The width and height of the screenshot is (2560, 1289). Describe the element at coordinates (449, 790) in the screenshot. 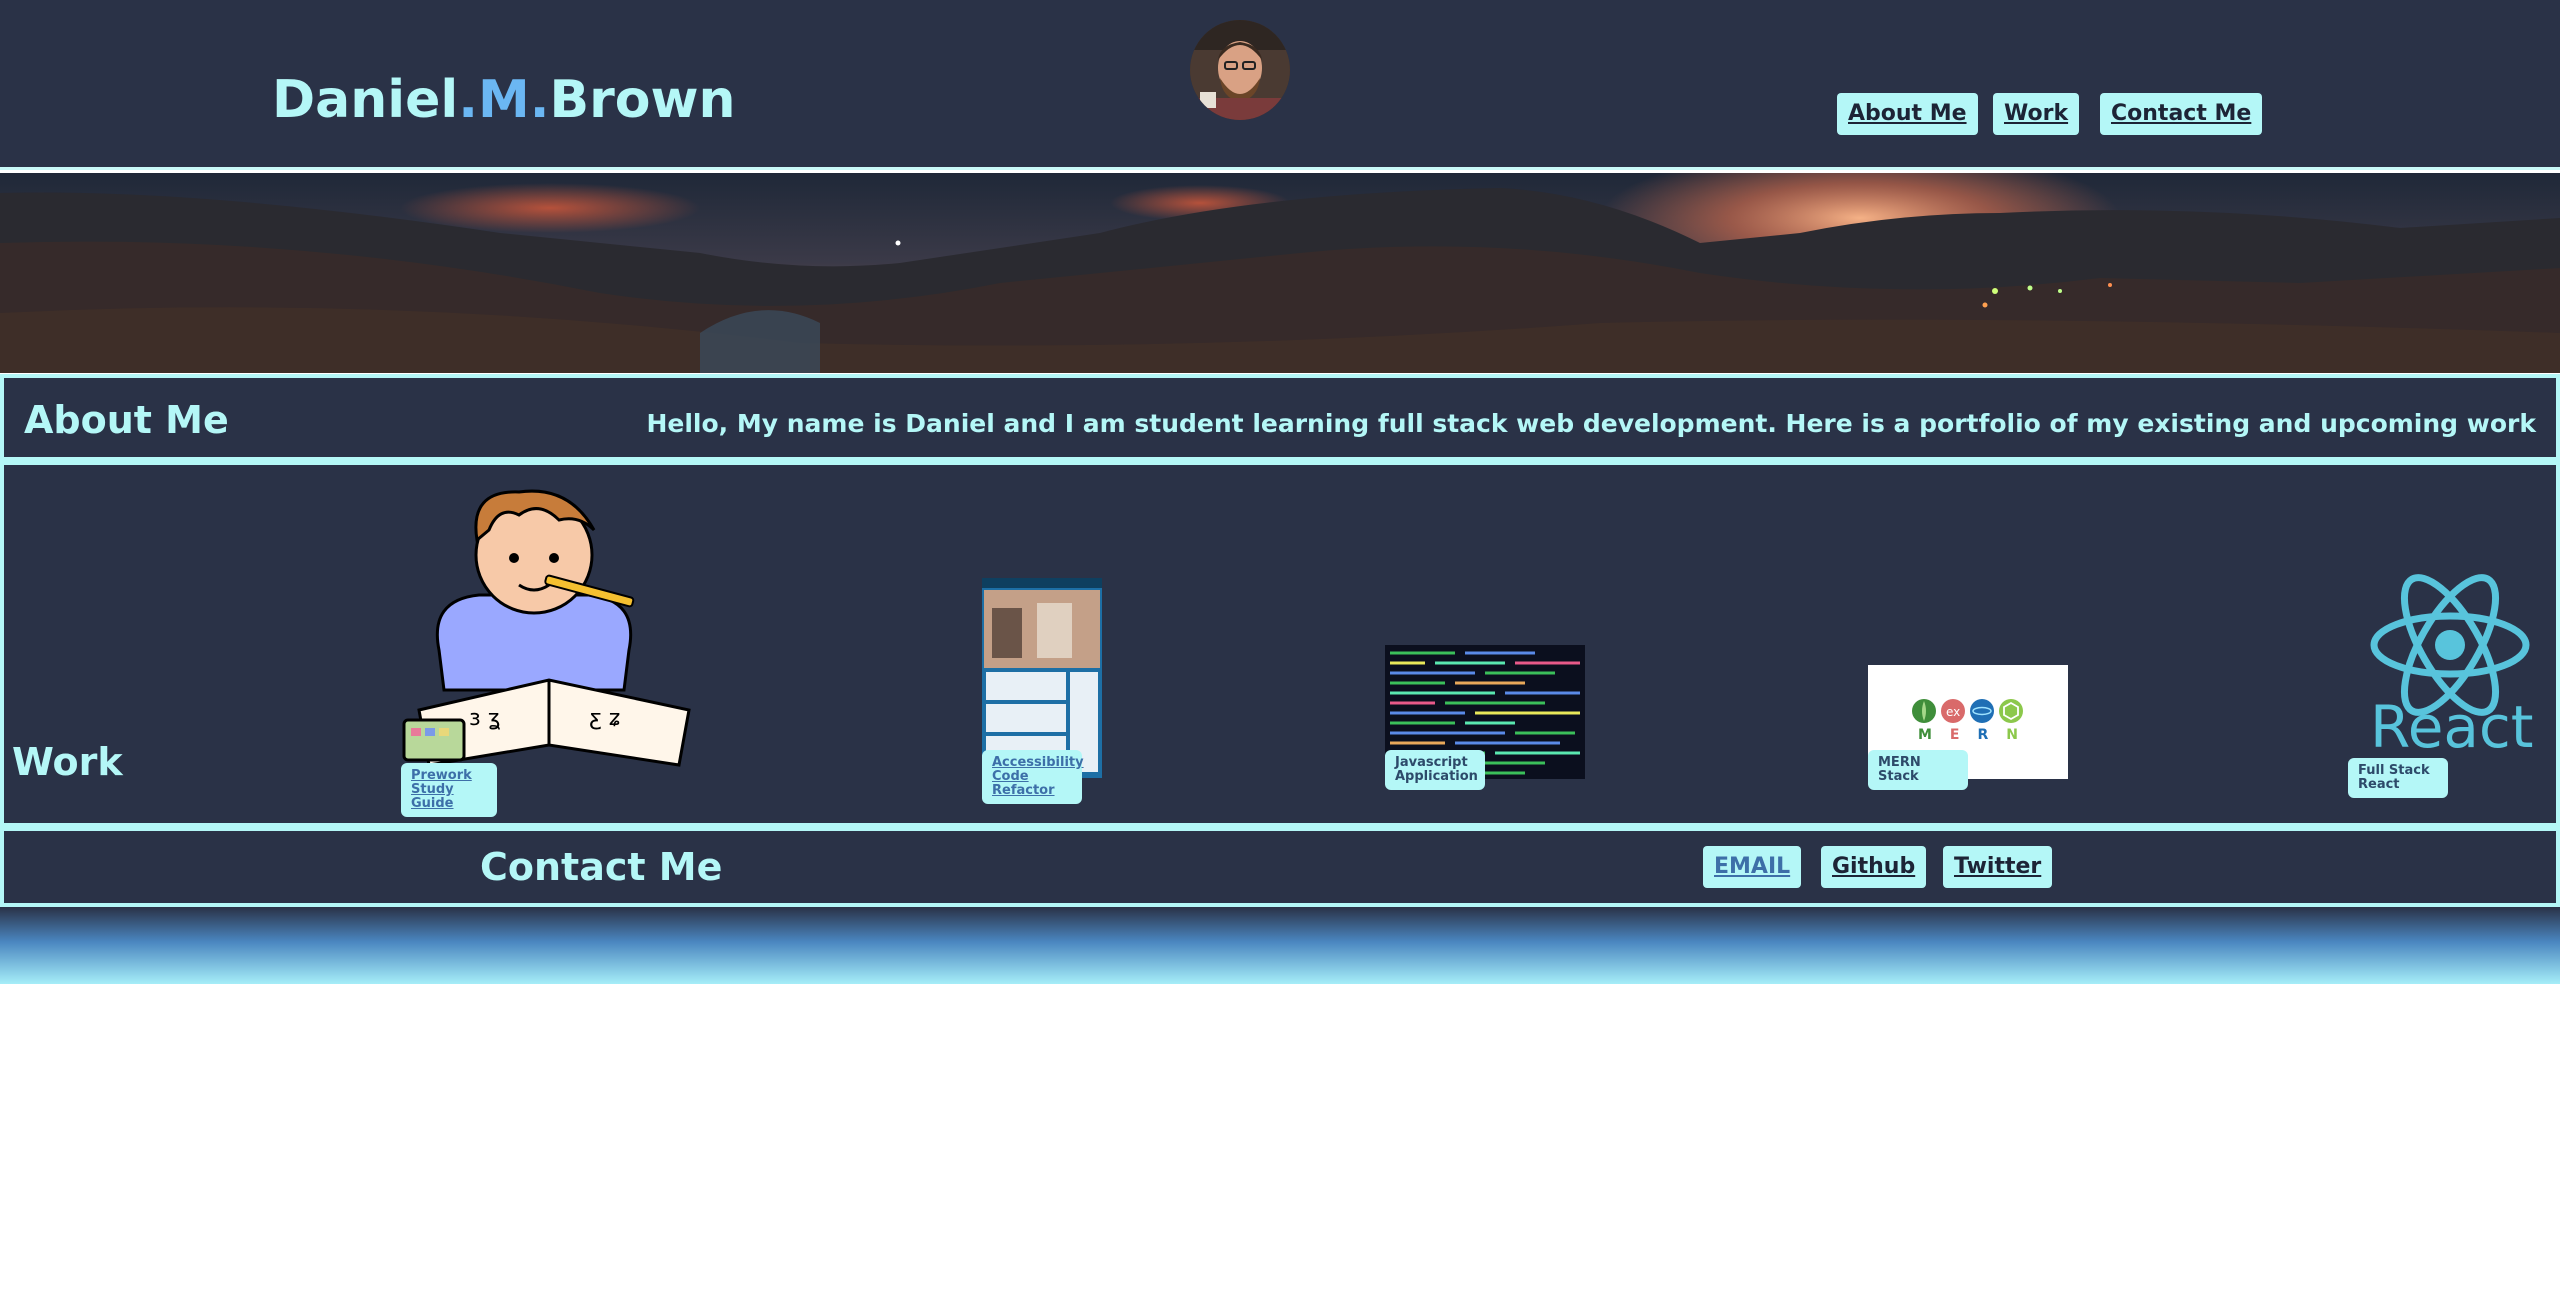

I see `project-label: Prework Study Guide` at that location.